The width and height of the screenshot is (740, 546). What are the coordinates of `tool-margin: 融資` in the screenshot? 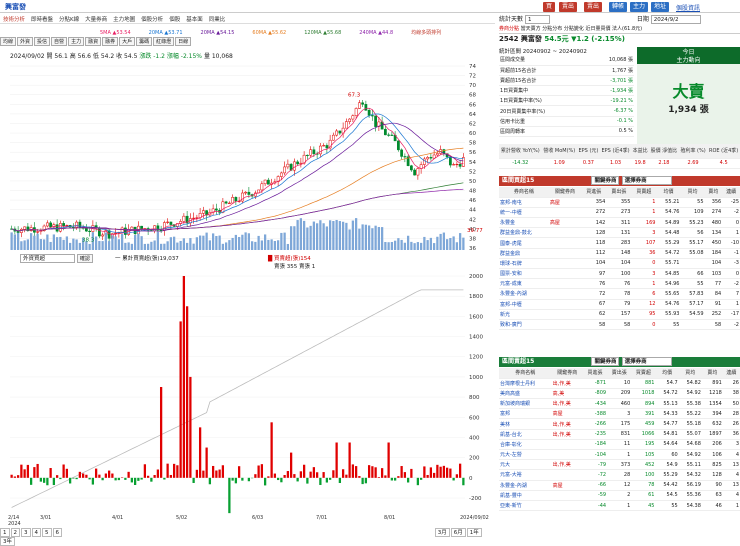 It's located at (93, 41).